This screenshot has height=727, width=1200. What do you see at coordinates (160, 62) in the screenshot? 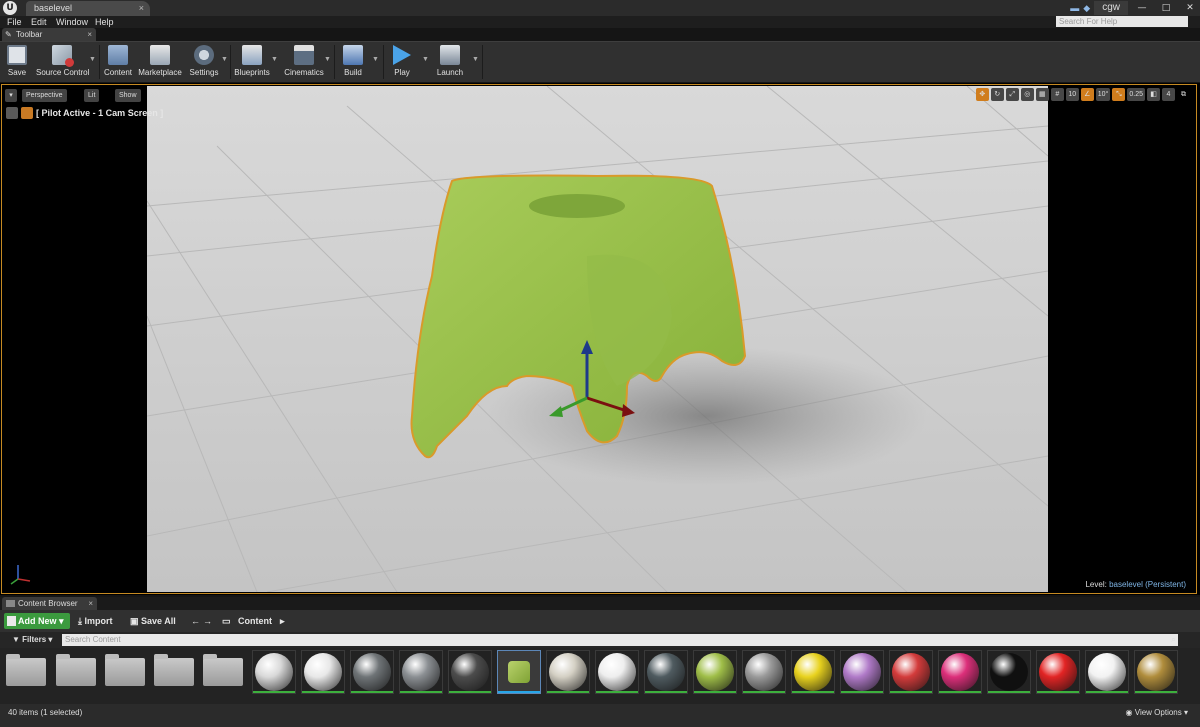
I see `marketplace-button: Marketplace` at bounding box center [160, 62].